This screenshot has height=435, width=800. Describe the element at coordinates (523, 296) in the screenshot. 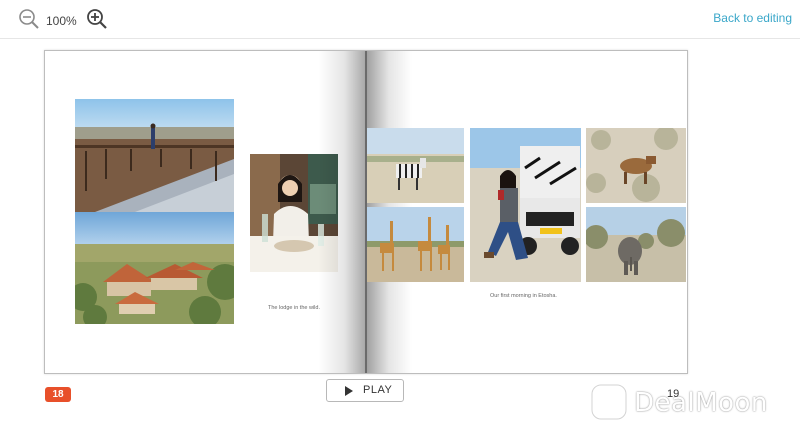

I see `right-page-caption: Our first morning in Etosha.` at that location.